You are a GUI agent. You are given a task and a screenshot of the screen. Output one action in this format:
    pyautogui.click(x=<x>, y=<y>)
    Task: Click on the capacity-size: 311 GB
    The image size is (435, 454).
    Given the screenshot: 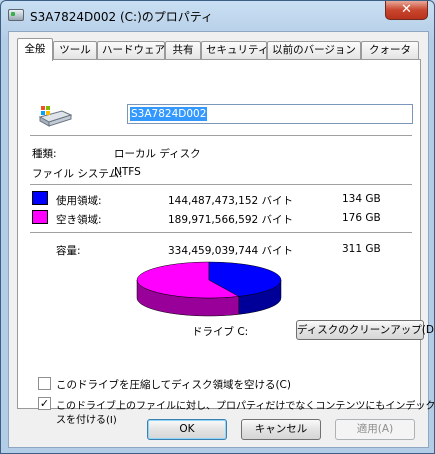 What is the action you would take?
    pyautogui.click(x=361, y=249)
    